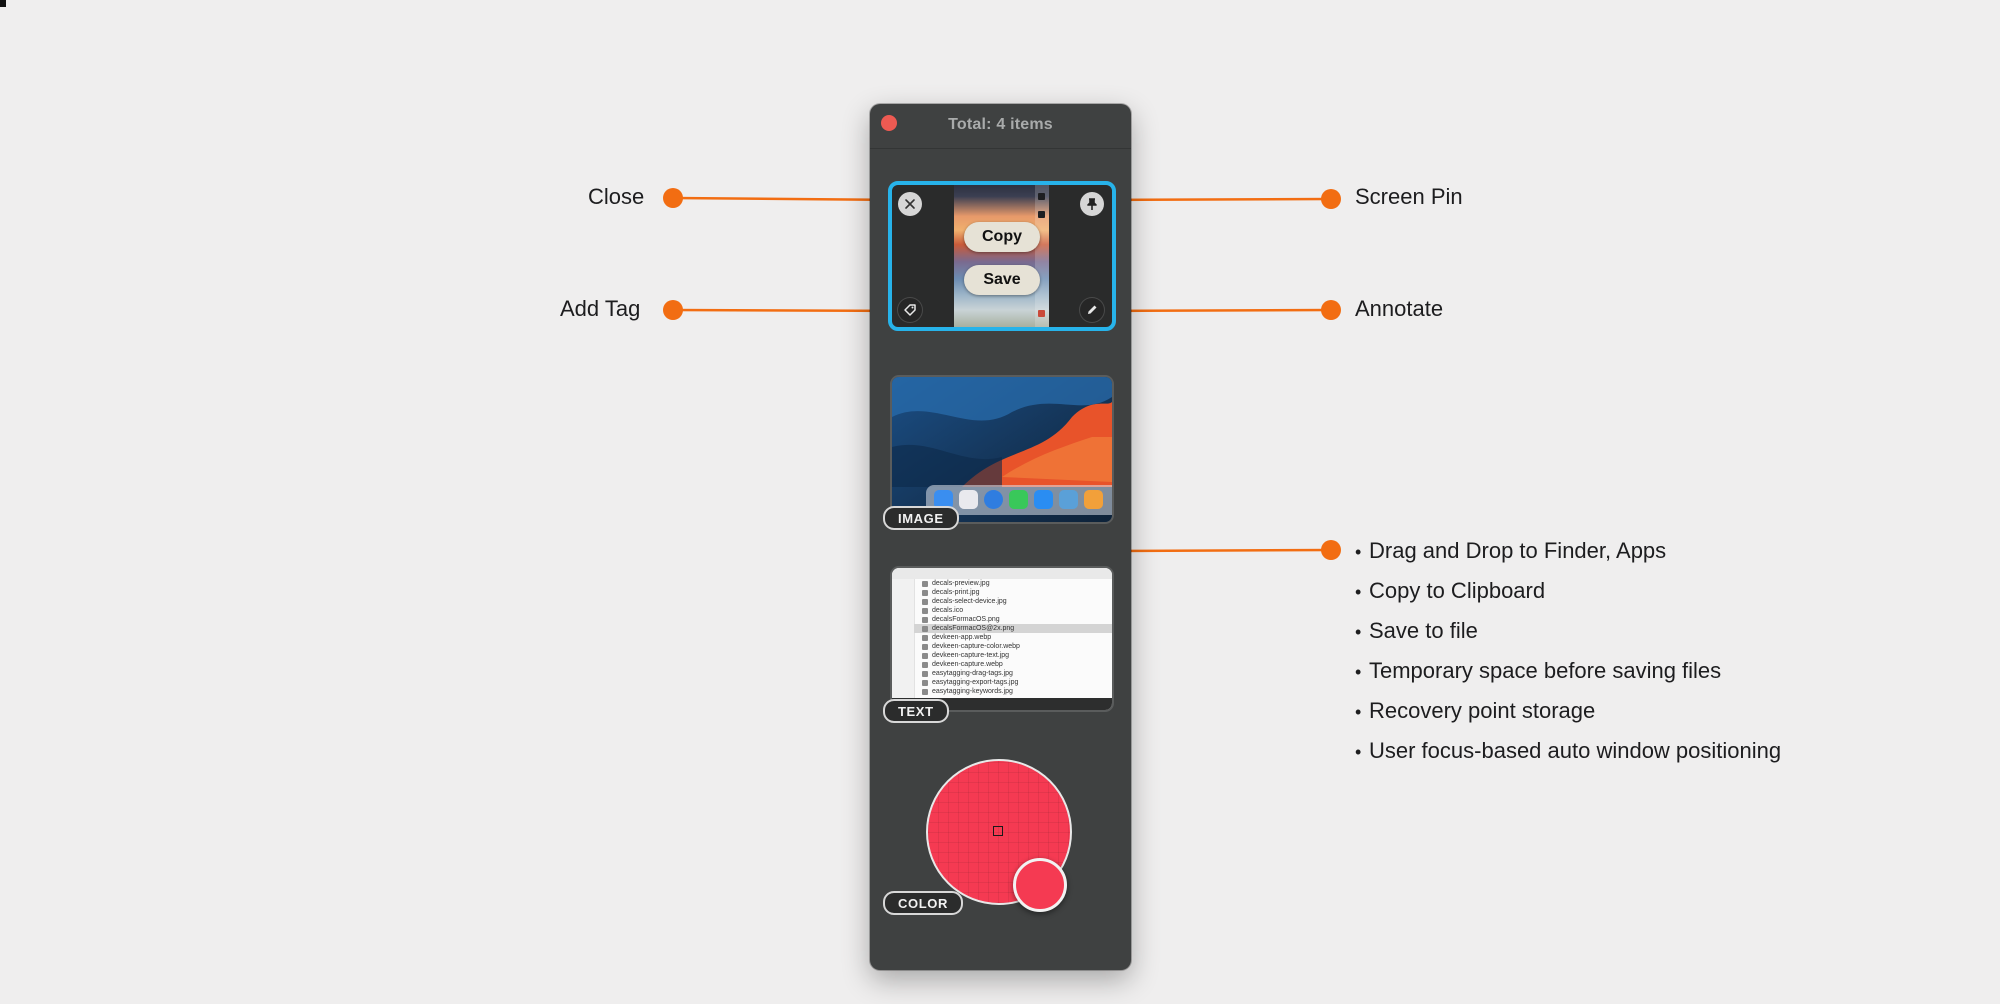 Image resolution: width=2000 pixels, height=1004 pixels. Describe the element at coordinates (1002, 449) in the screenshot. I see `image-card` at that location.